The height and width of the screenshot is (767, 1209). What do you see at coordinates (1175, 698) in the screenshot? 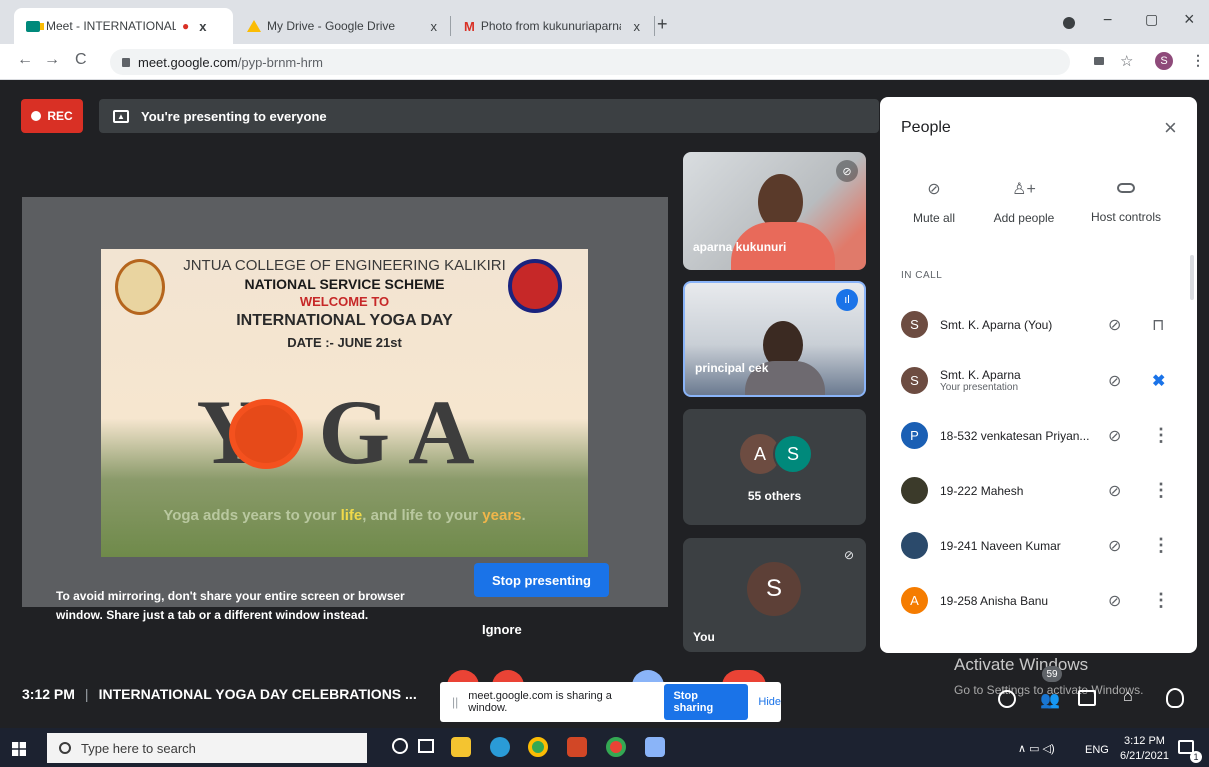
I see `host-lock-icon` at bounding box center [1175, 698].